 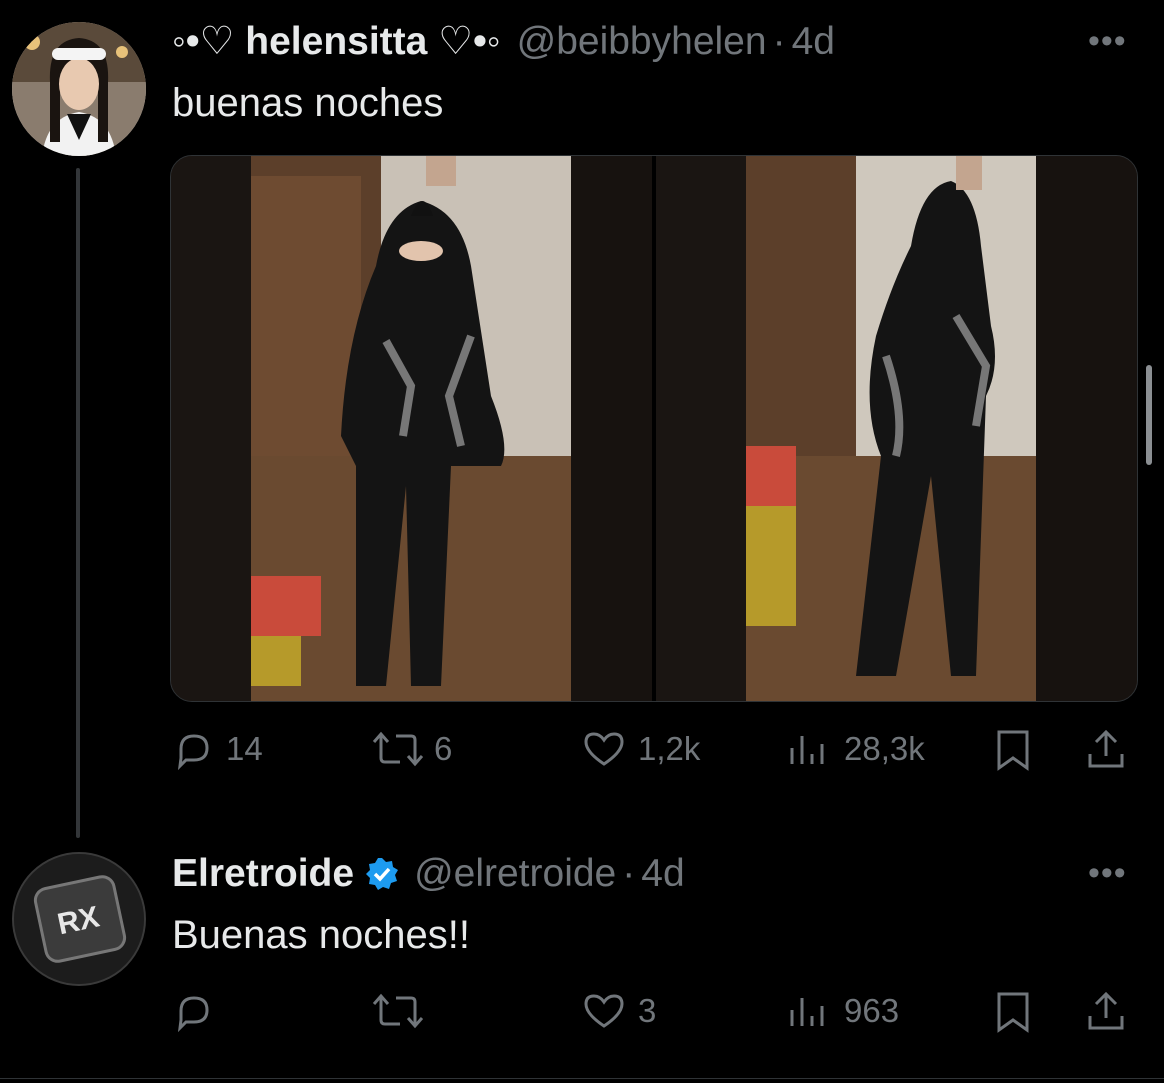 What do you see at coordinates (872, 1010) in the screenshot?
I see `views-count: 963` at bounding box center [872, 1010].